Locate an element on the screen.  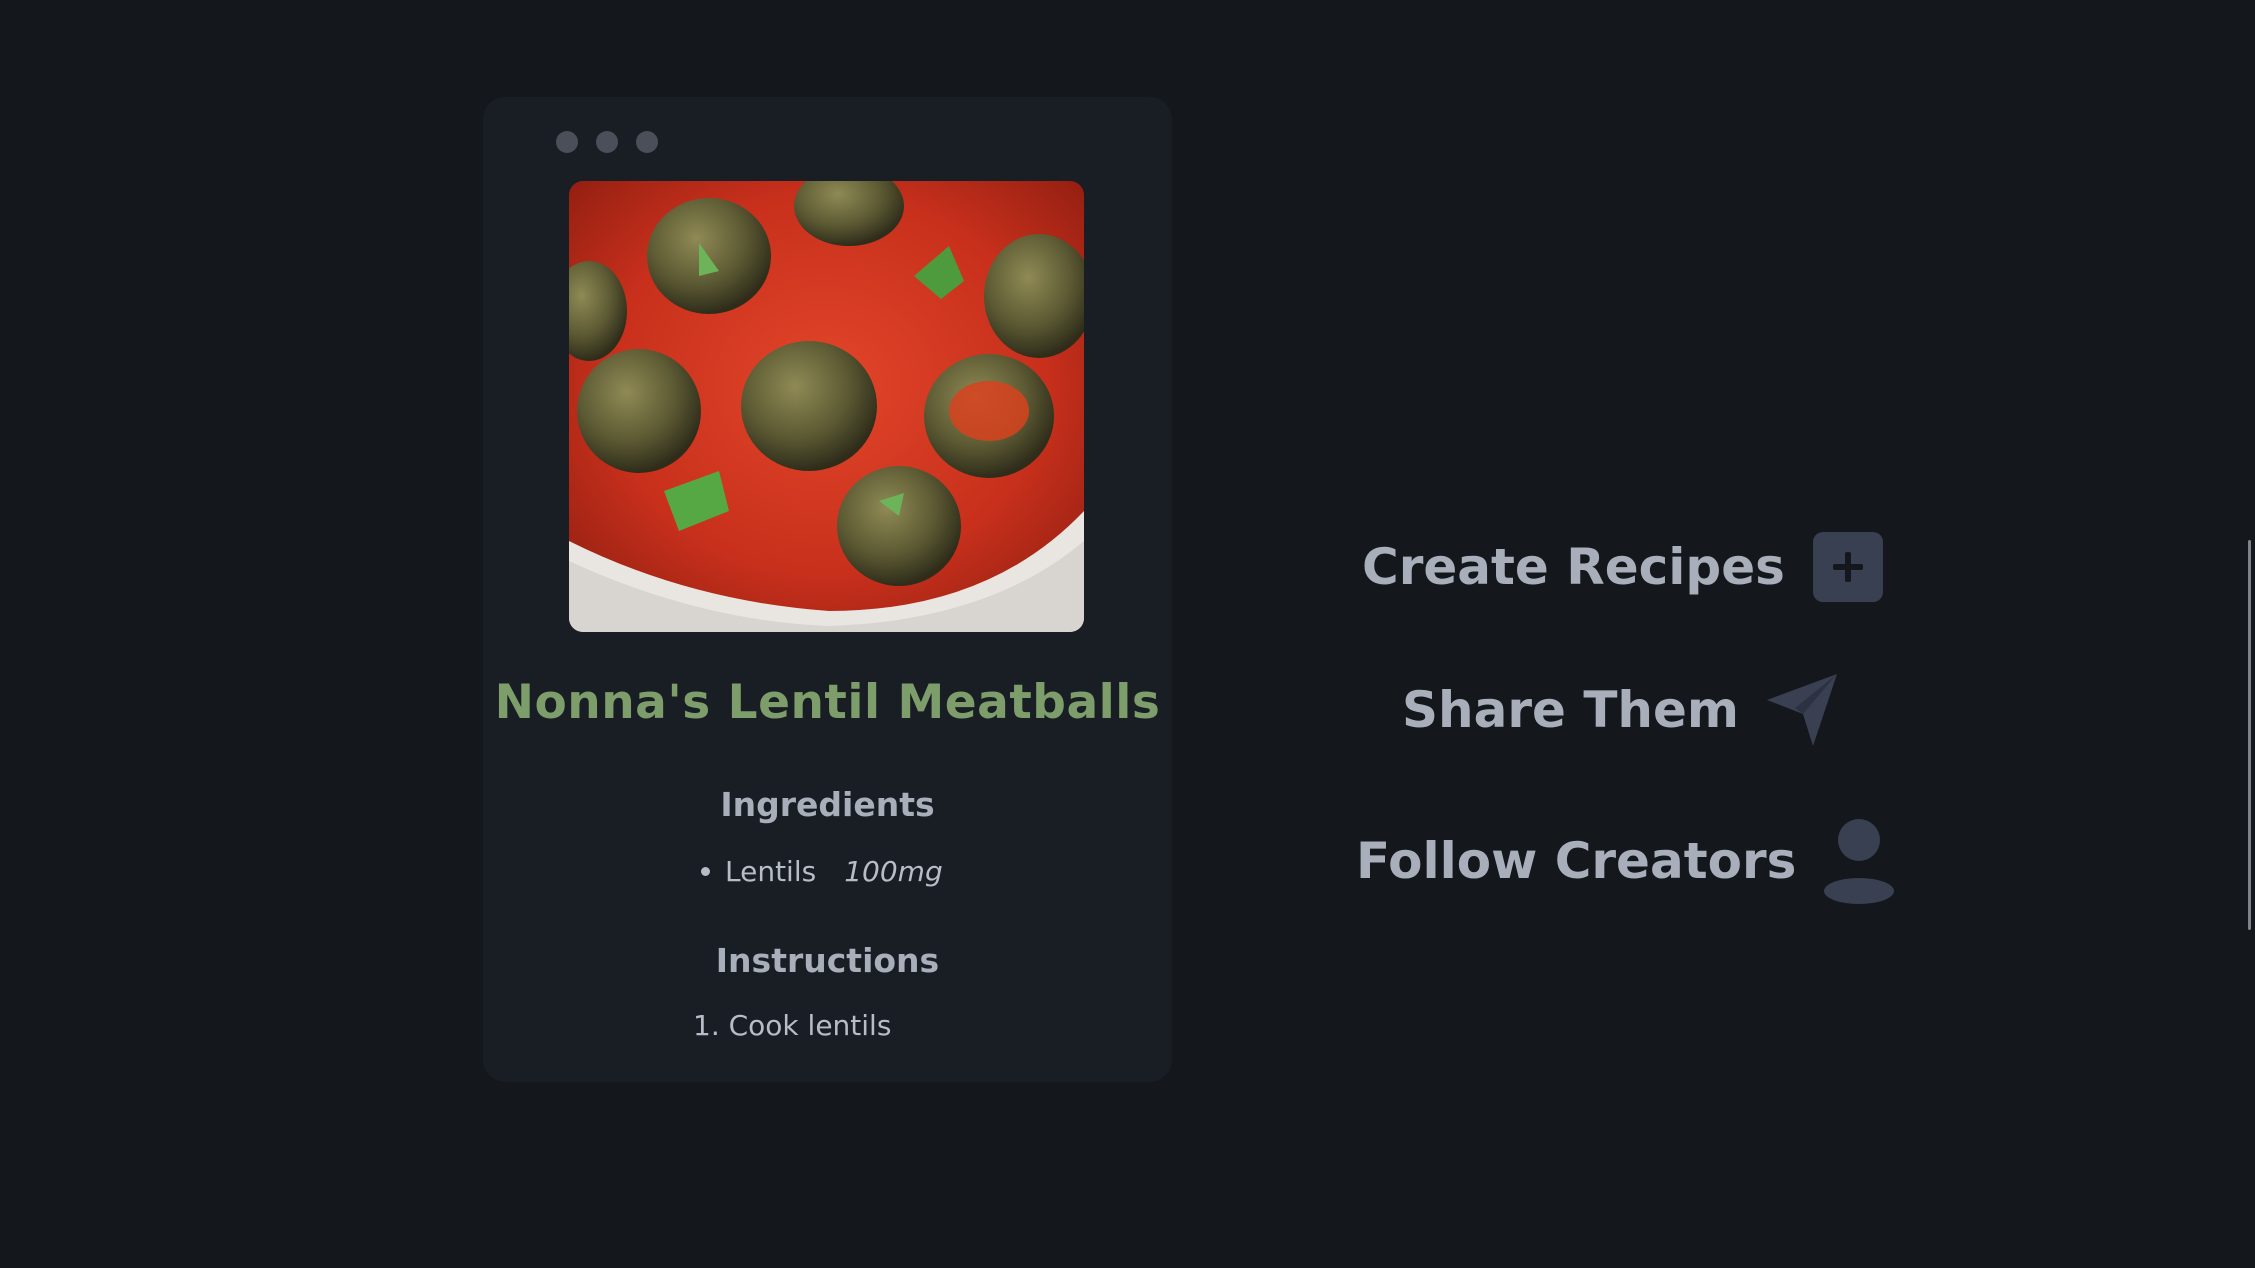
feature-share-them: Share Them is located at coordinates (1620, 710).